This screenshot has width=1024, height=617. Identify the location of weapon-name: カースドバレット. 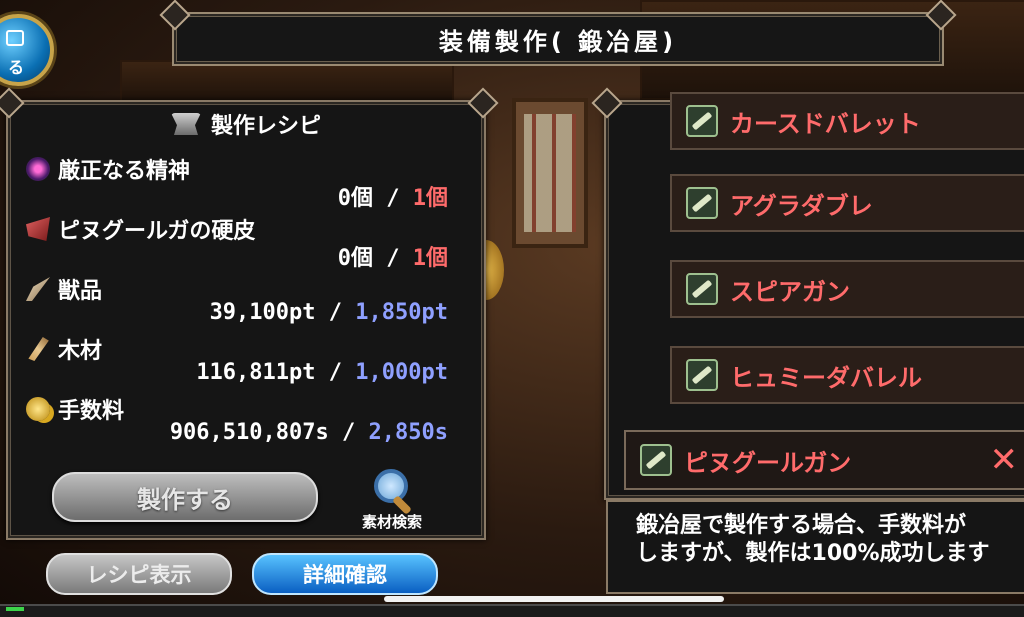
(825, 123).